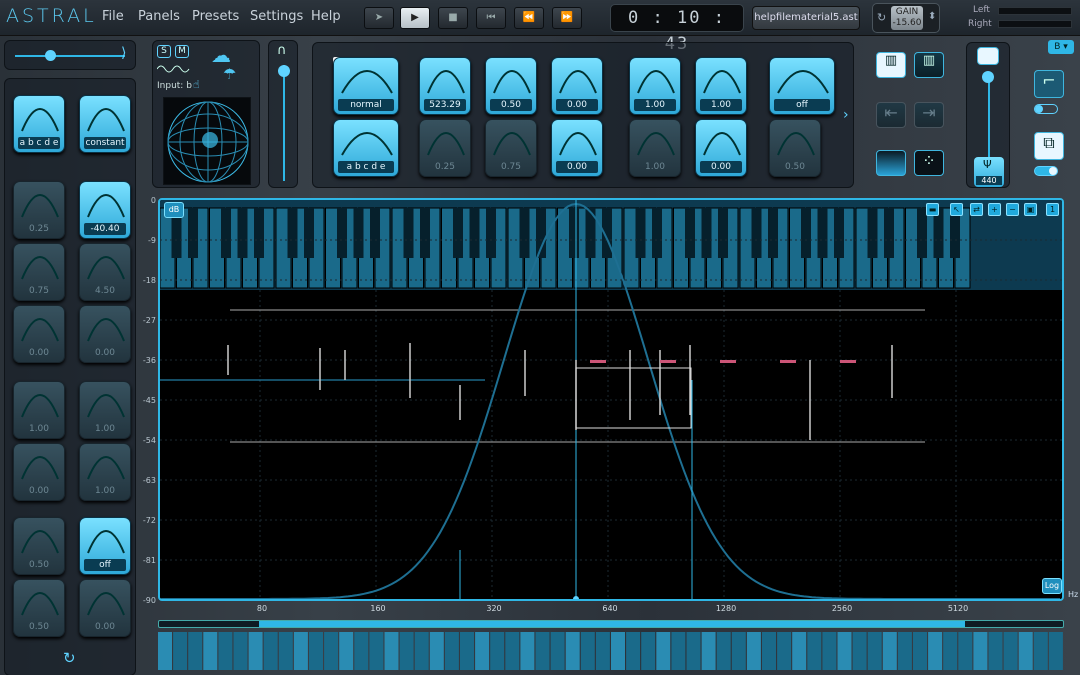  Describe the element at coordinates (956, 209) in the screenshot. I see `pointer-tool: ↖` at that location.